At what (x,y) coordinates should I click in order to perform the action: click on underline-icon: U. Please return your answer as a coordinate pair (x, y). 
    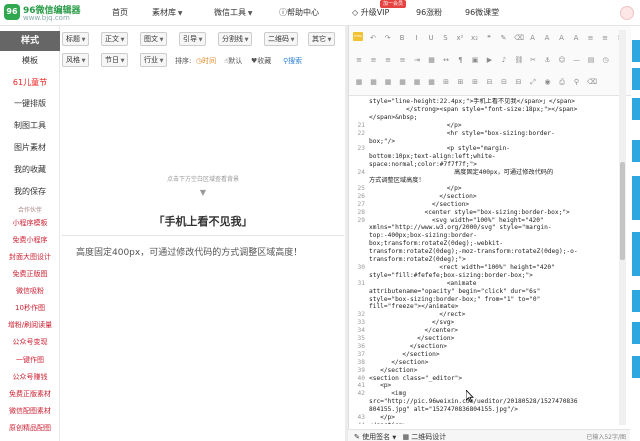
    Looking at the image, I should click on (431, 38).